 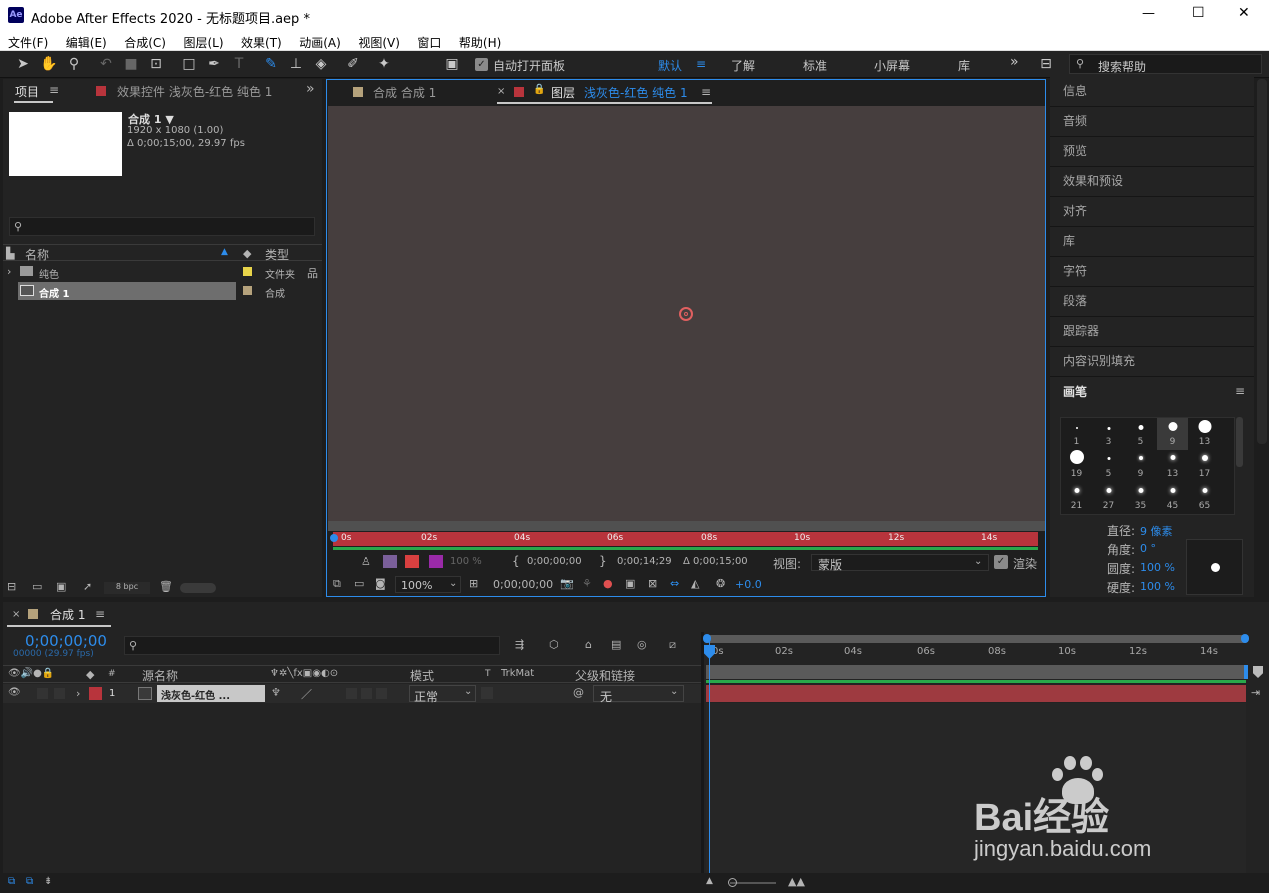 What do you see at coordinates (351, 693) in the screenshot?
I see `fx-switch` at bounding box center [351, 693].